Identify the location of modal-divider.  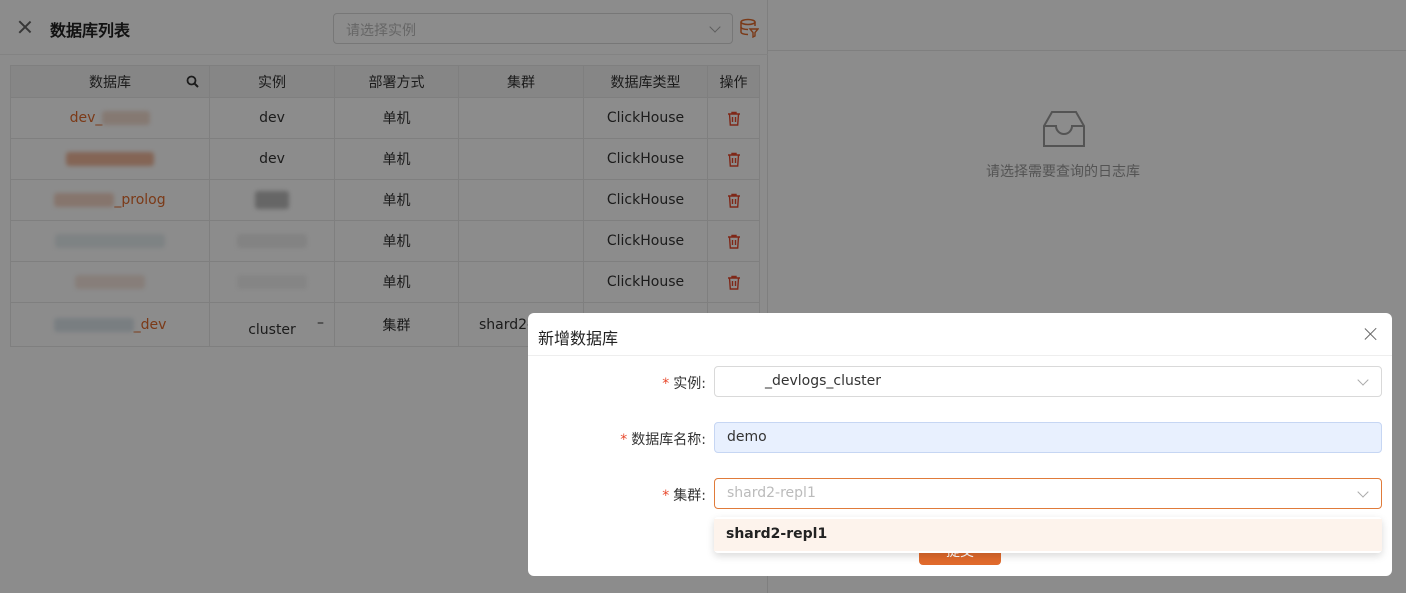
(960, 355).